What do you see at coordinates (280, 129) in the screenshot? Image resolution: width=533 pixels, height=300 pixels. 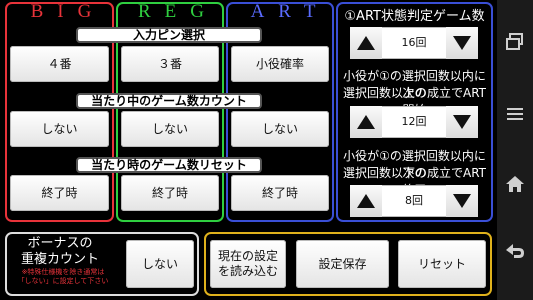 I see `art-hit-count-button: しない` at bounding box center [280, 129].